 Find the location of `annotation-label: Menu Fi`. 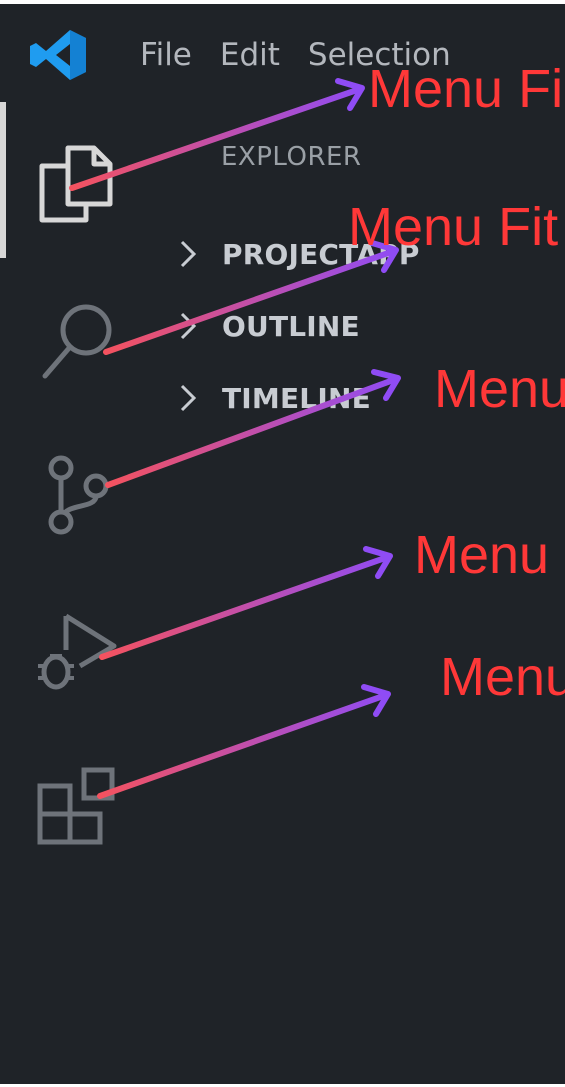

annotation-label: Menu Fi is located at coordinates (466, 89).